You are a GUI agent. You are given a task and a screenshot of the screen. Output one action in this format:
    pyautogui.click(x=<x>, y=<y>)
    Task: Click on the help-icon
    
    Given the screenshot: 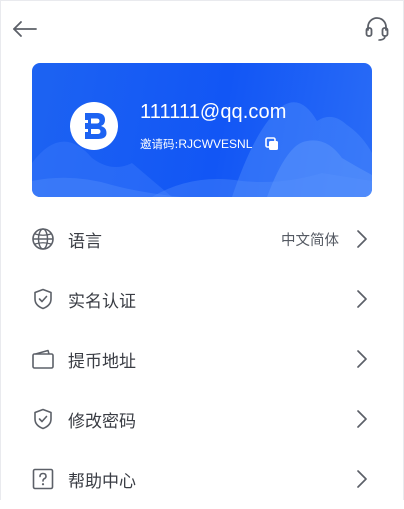 What is the action you would take?
    pyautogui.click(x=43, y=479)
    